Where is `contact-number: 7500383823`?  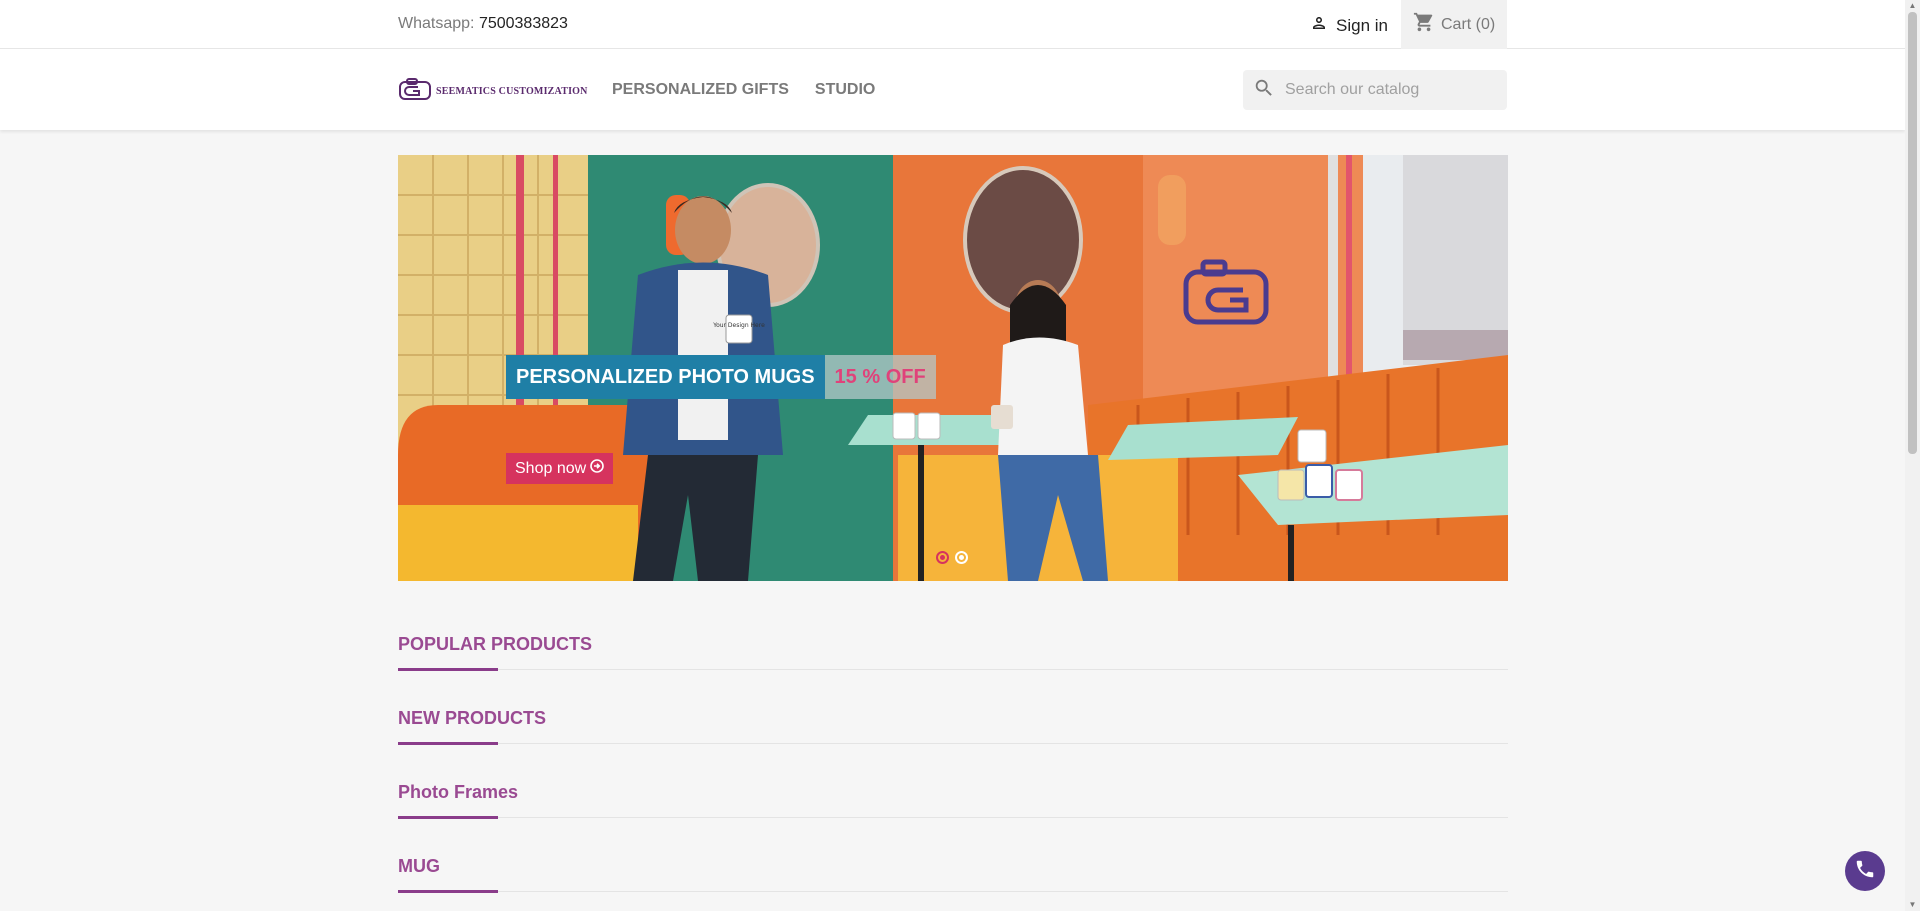
contact-number: 7500383823 is located at coordinates (523, 23).